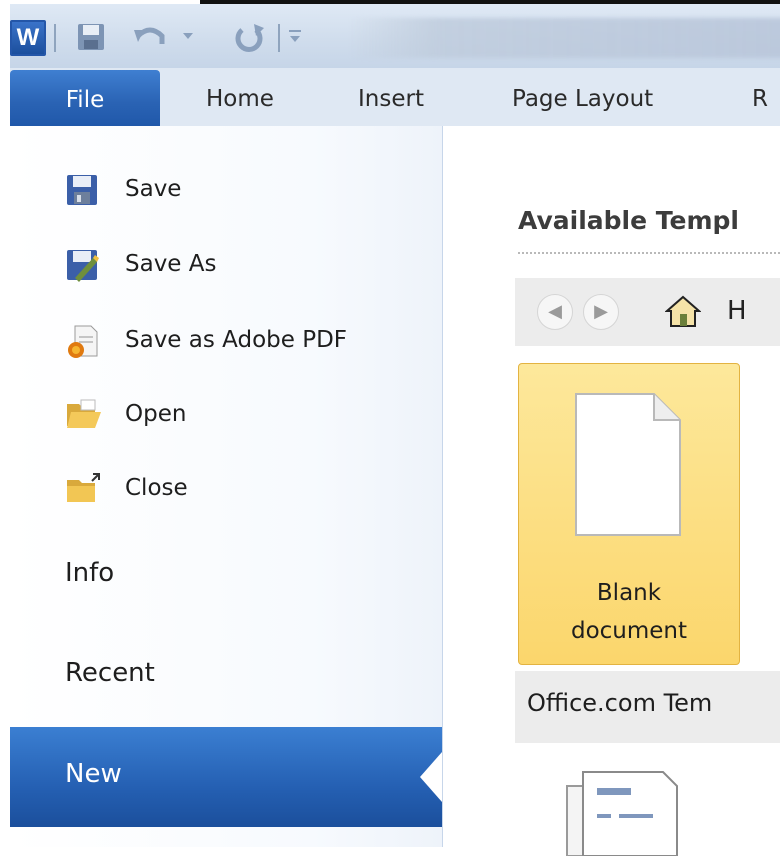 This screenshot has width=780, height=860. What do you see at coordinates (226, 266) in the screenshot?
I see `save-as-command: Save As` at bounding box center [226, 266].